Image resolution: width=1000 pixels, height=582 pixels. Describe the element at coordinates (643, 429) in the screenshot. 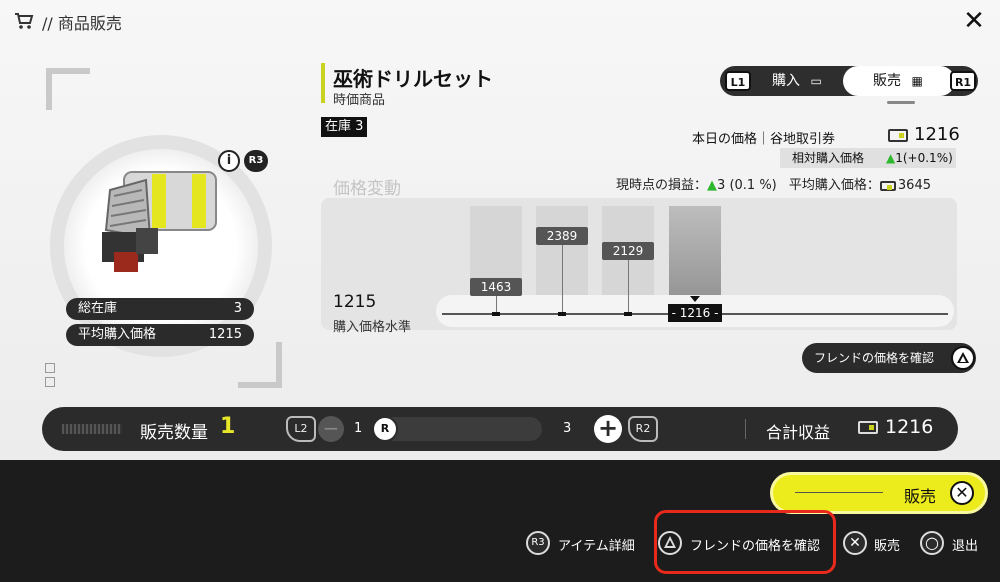

I see `r2-button-icon: R2` at that location.